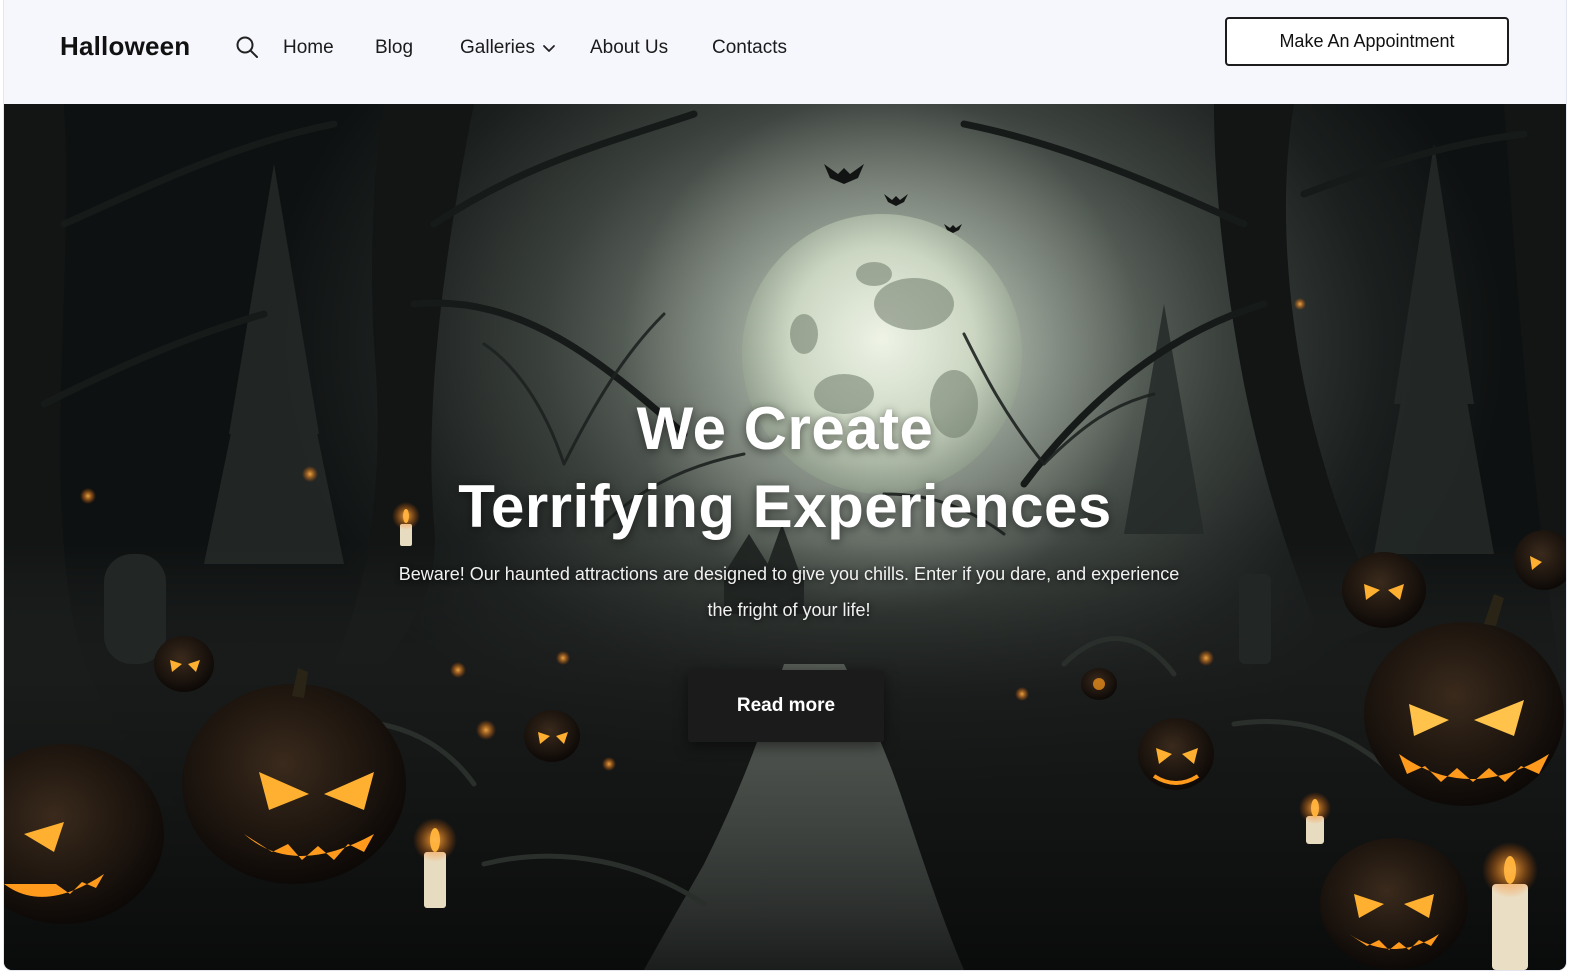 The height and width of the screenshot is (980, 1586). What do you see at coordinates (786, 706) in the screenshot?
I see `read-more-button: Read more` at bounding box center [786, 706].